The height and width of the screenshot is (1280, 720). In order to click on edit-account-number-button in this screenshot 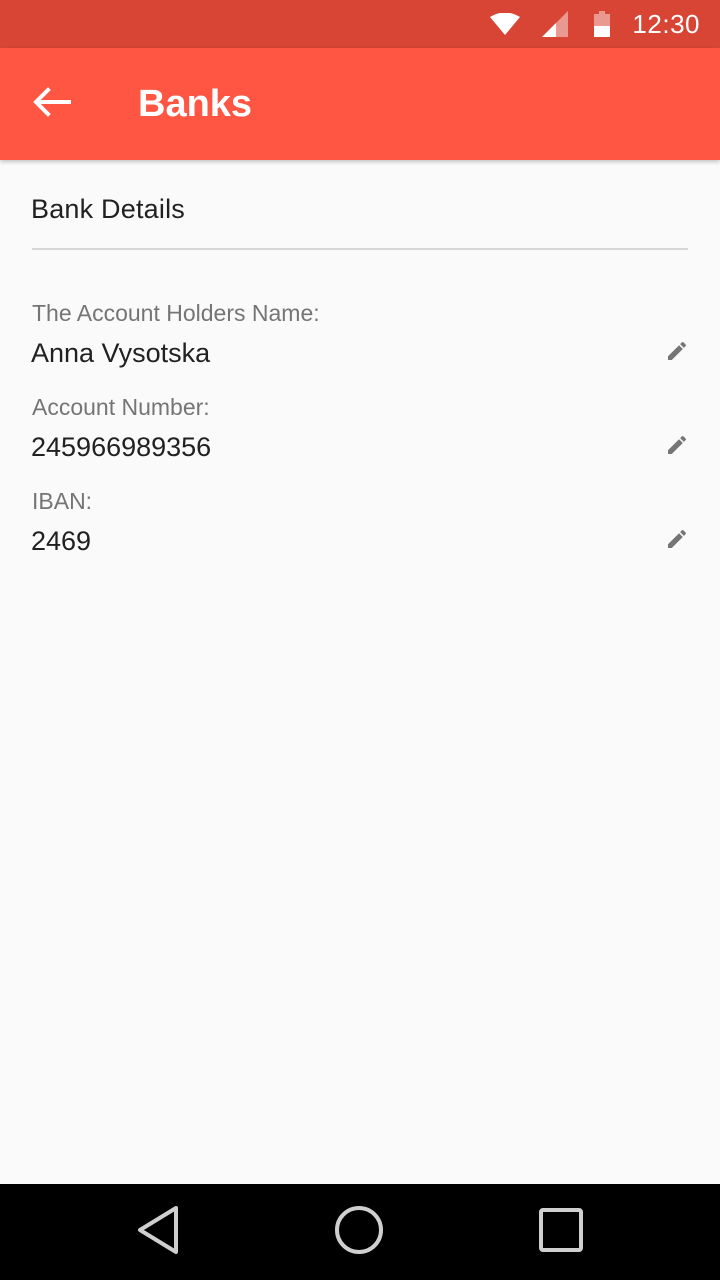, I will do `click(677, 447)`.